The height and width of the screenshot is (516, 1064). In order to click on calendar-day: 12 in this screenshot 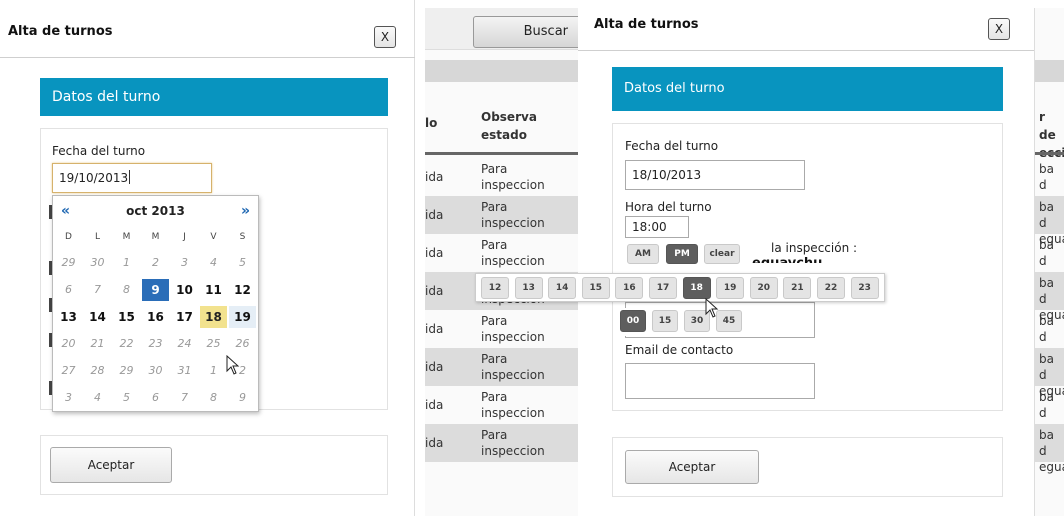, I will do `click(242, 290)`.